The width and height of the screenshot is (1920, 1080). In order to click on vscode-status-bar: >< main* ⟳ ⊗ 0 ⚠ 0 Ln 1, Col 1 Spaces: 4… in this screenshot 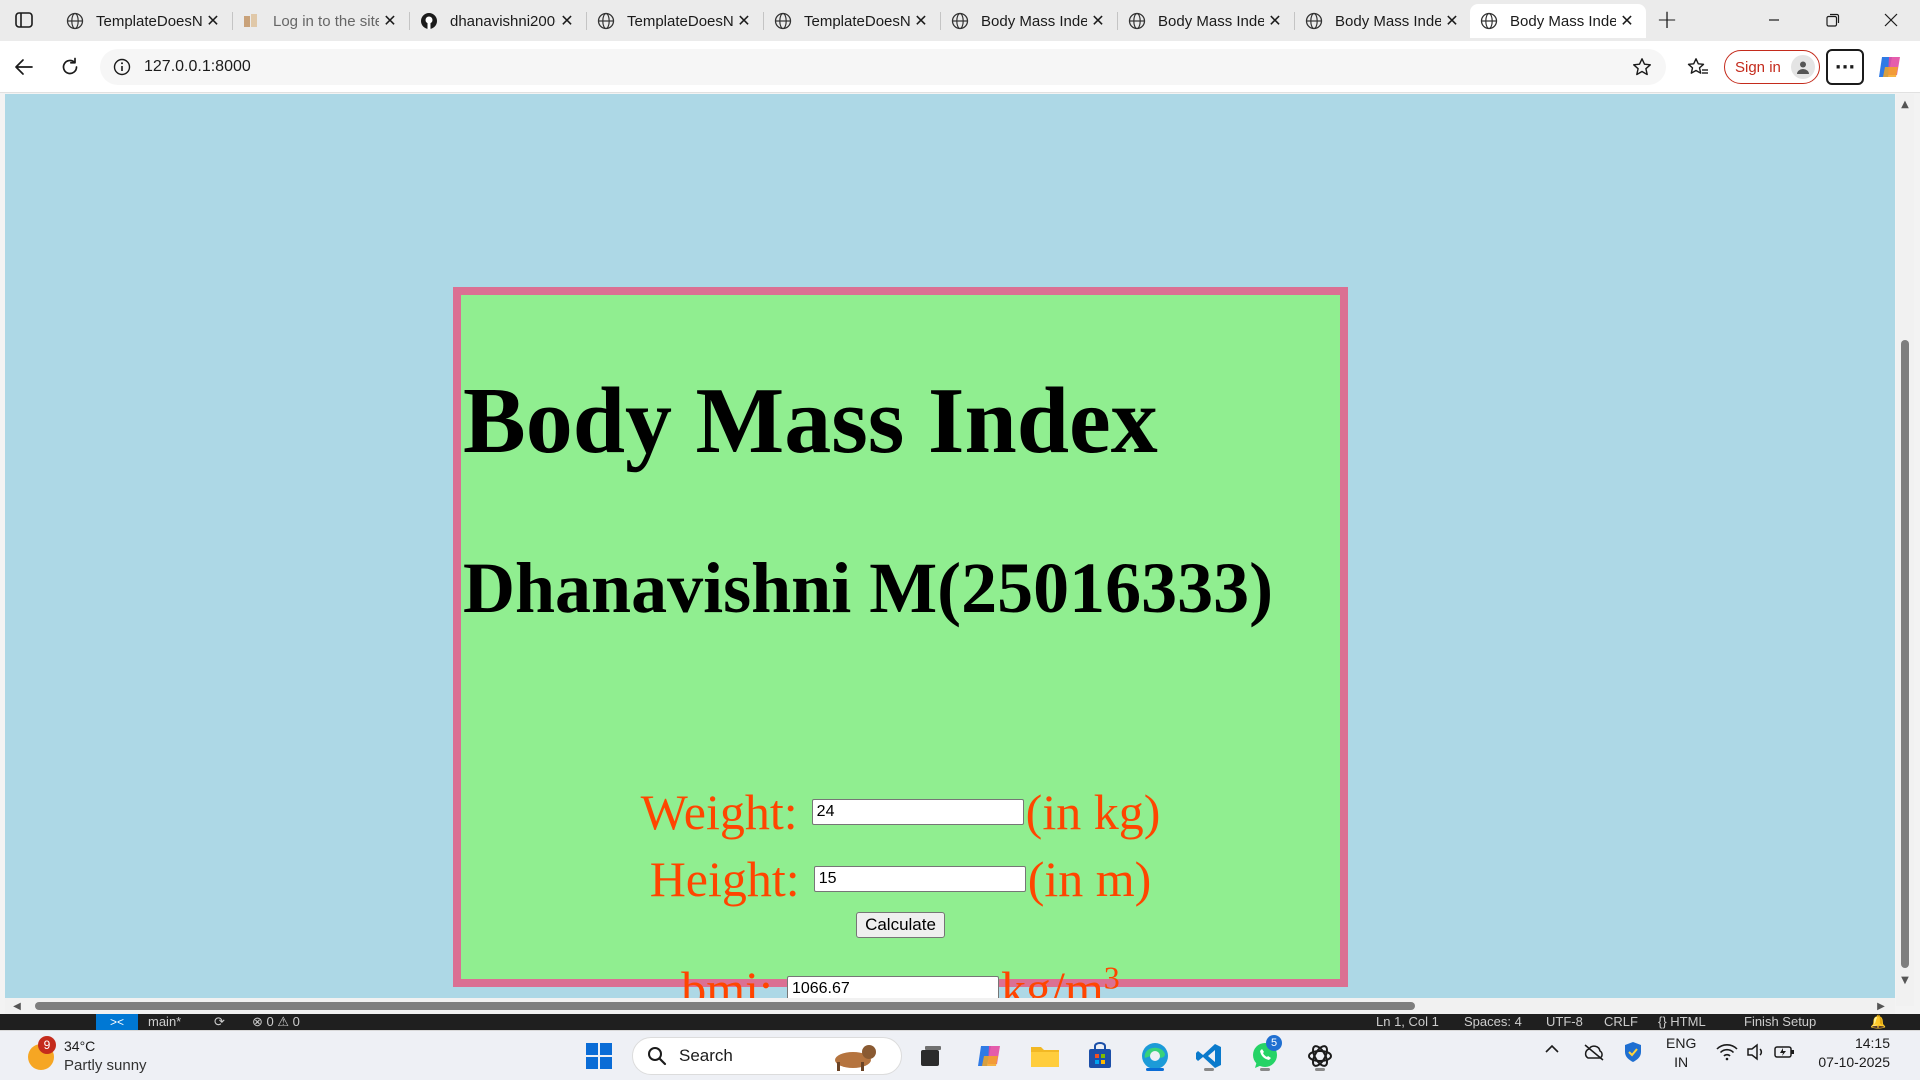, I will do `click(960, 1022)`.